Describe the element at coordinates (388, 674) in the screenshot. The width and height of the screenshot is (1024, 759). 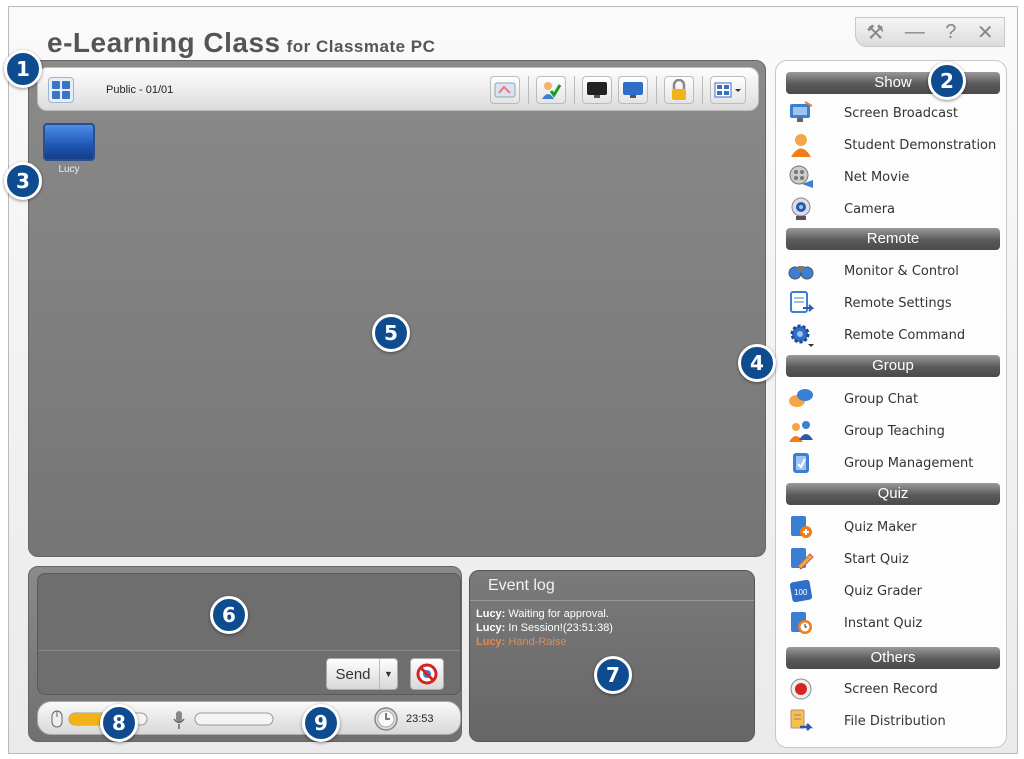
I see `chevron-down-icon: ▼` at that location.